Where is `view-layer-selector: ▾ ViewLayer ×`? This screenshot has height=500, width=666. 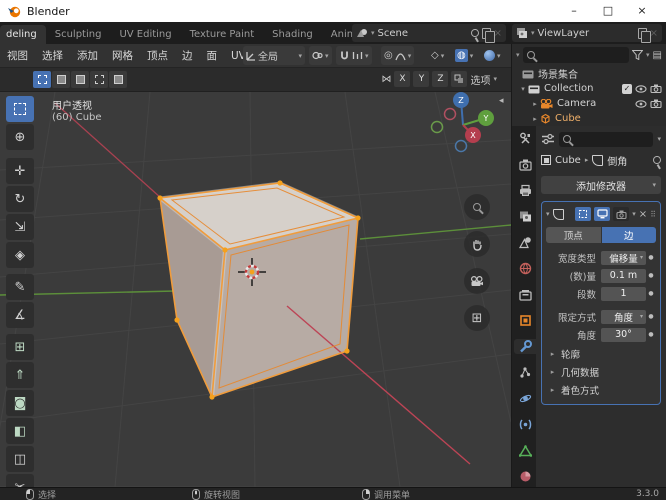 view-layer-selector: ▾ ViewLayer × is located at coordinates (587, 33).